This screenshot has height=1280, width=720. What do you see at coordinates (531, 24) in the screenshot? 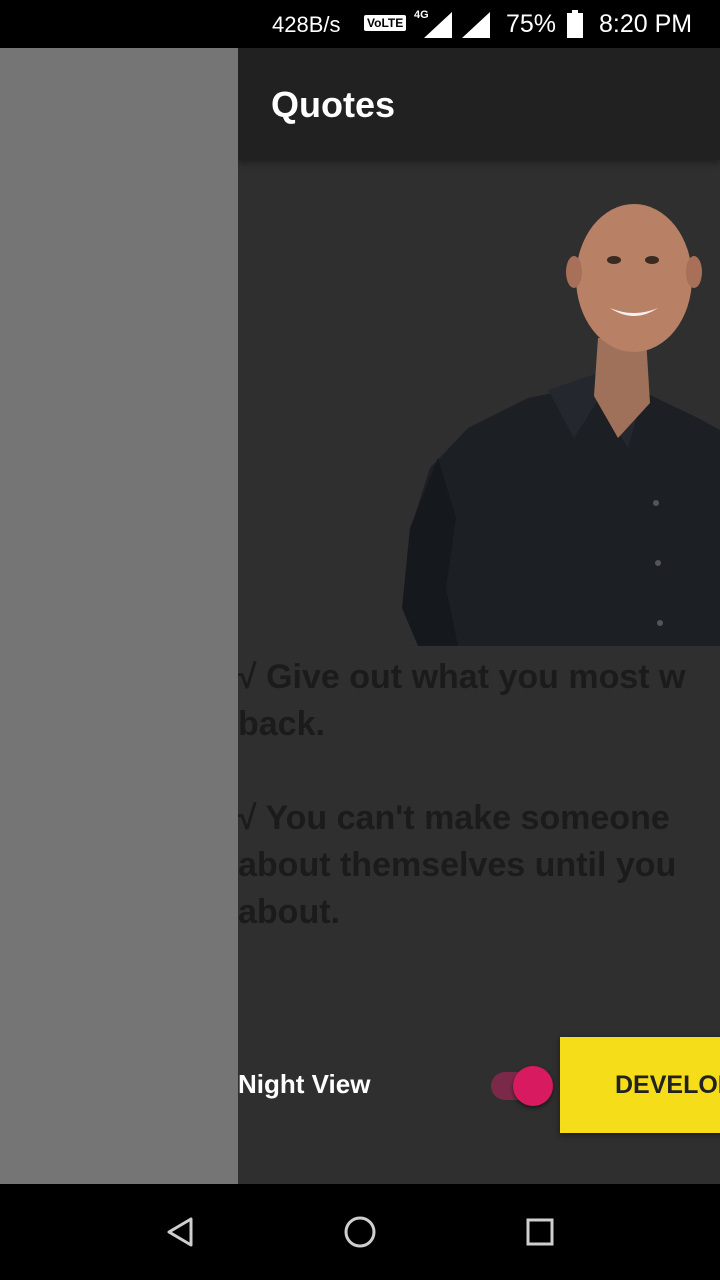
I see `battery-percent: 75%` at bounding box center [531, 24].